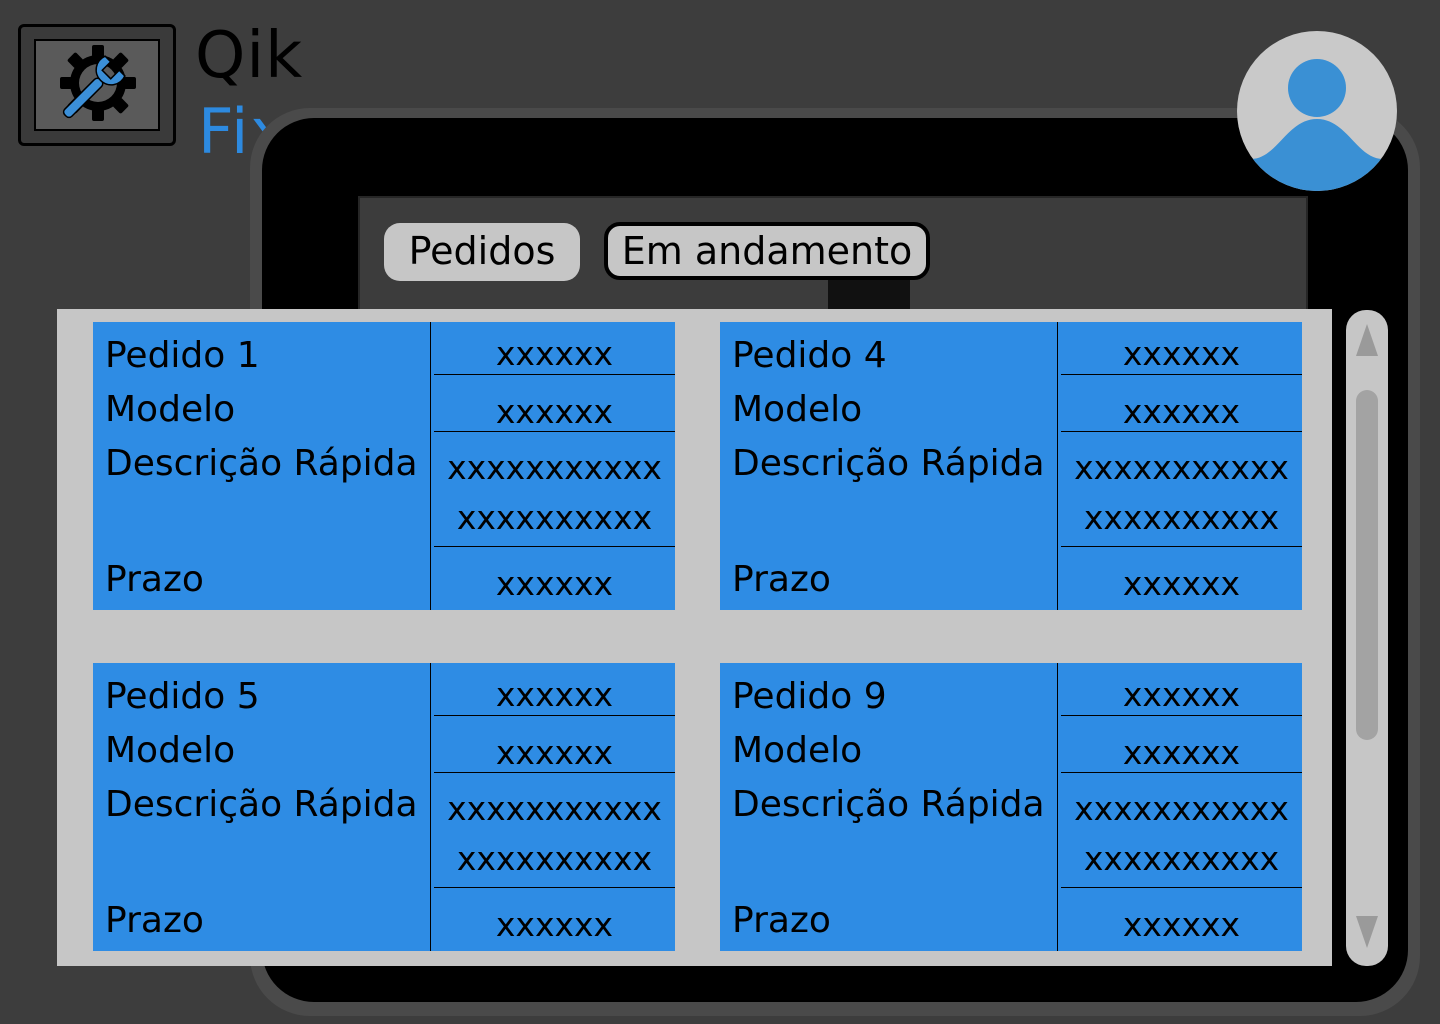  I want to click on order-title: Pedido 1, so click(182, 355).